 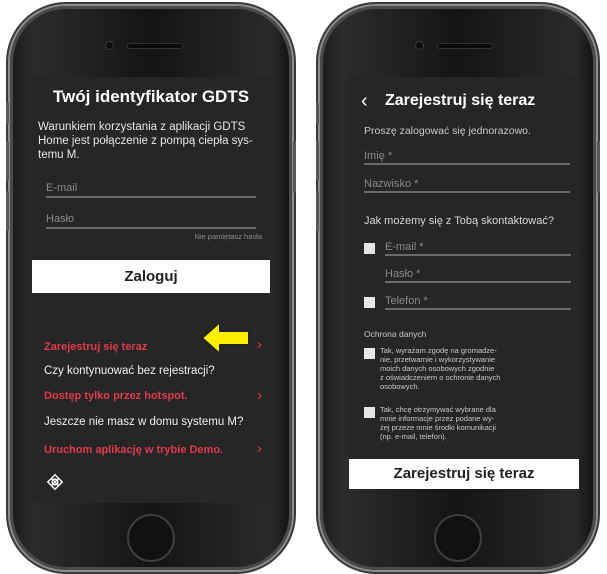 What do you see at coordinates (478, 249) in the screenshot?
I see `contact-email-field: E-mail *` at bounding box center [478, 249].